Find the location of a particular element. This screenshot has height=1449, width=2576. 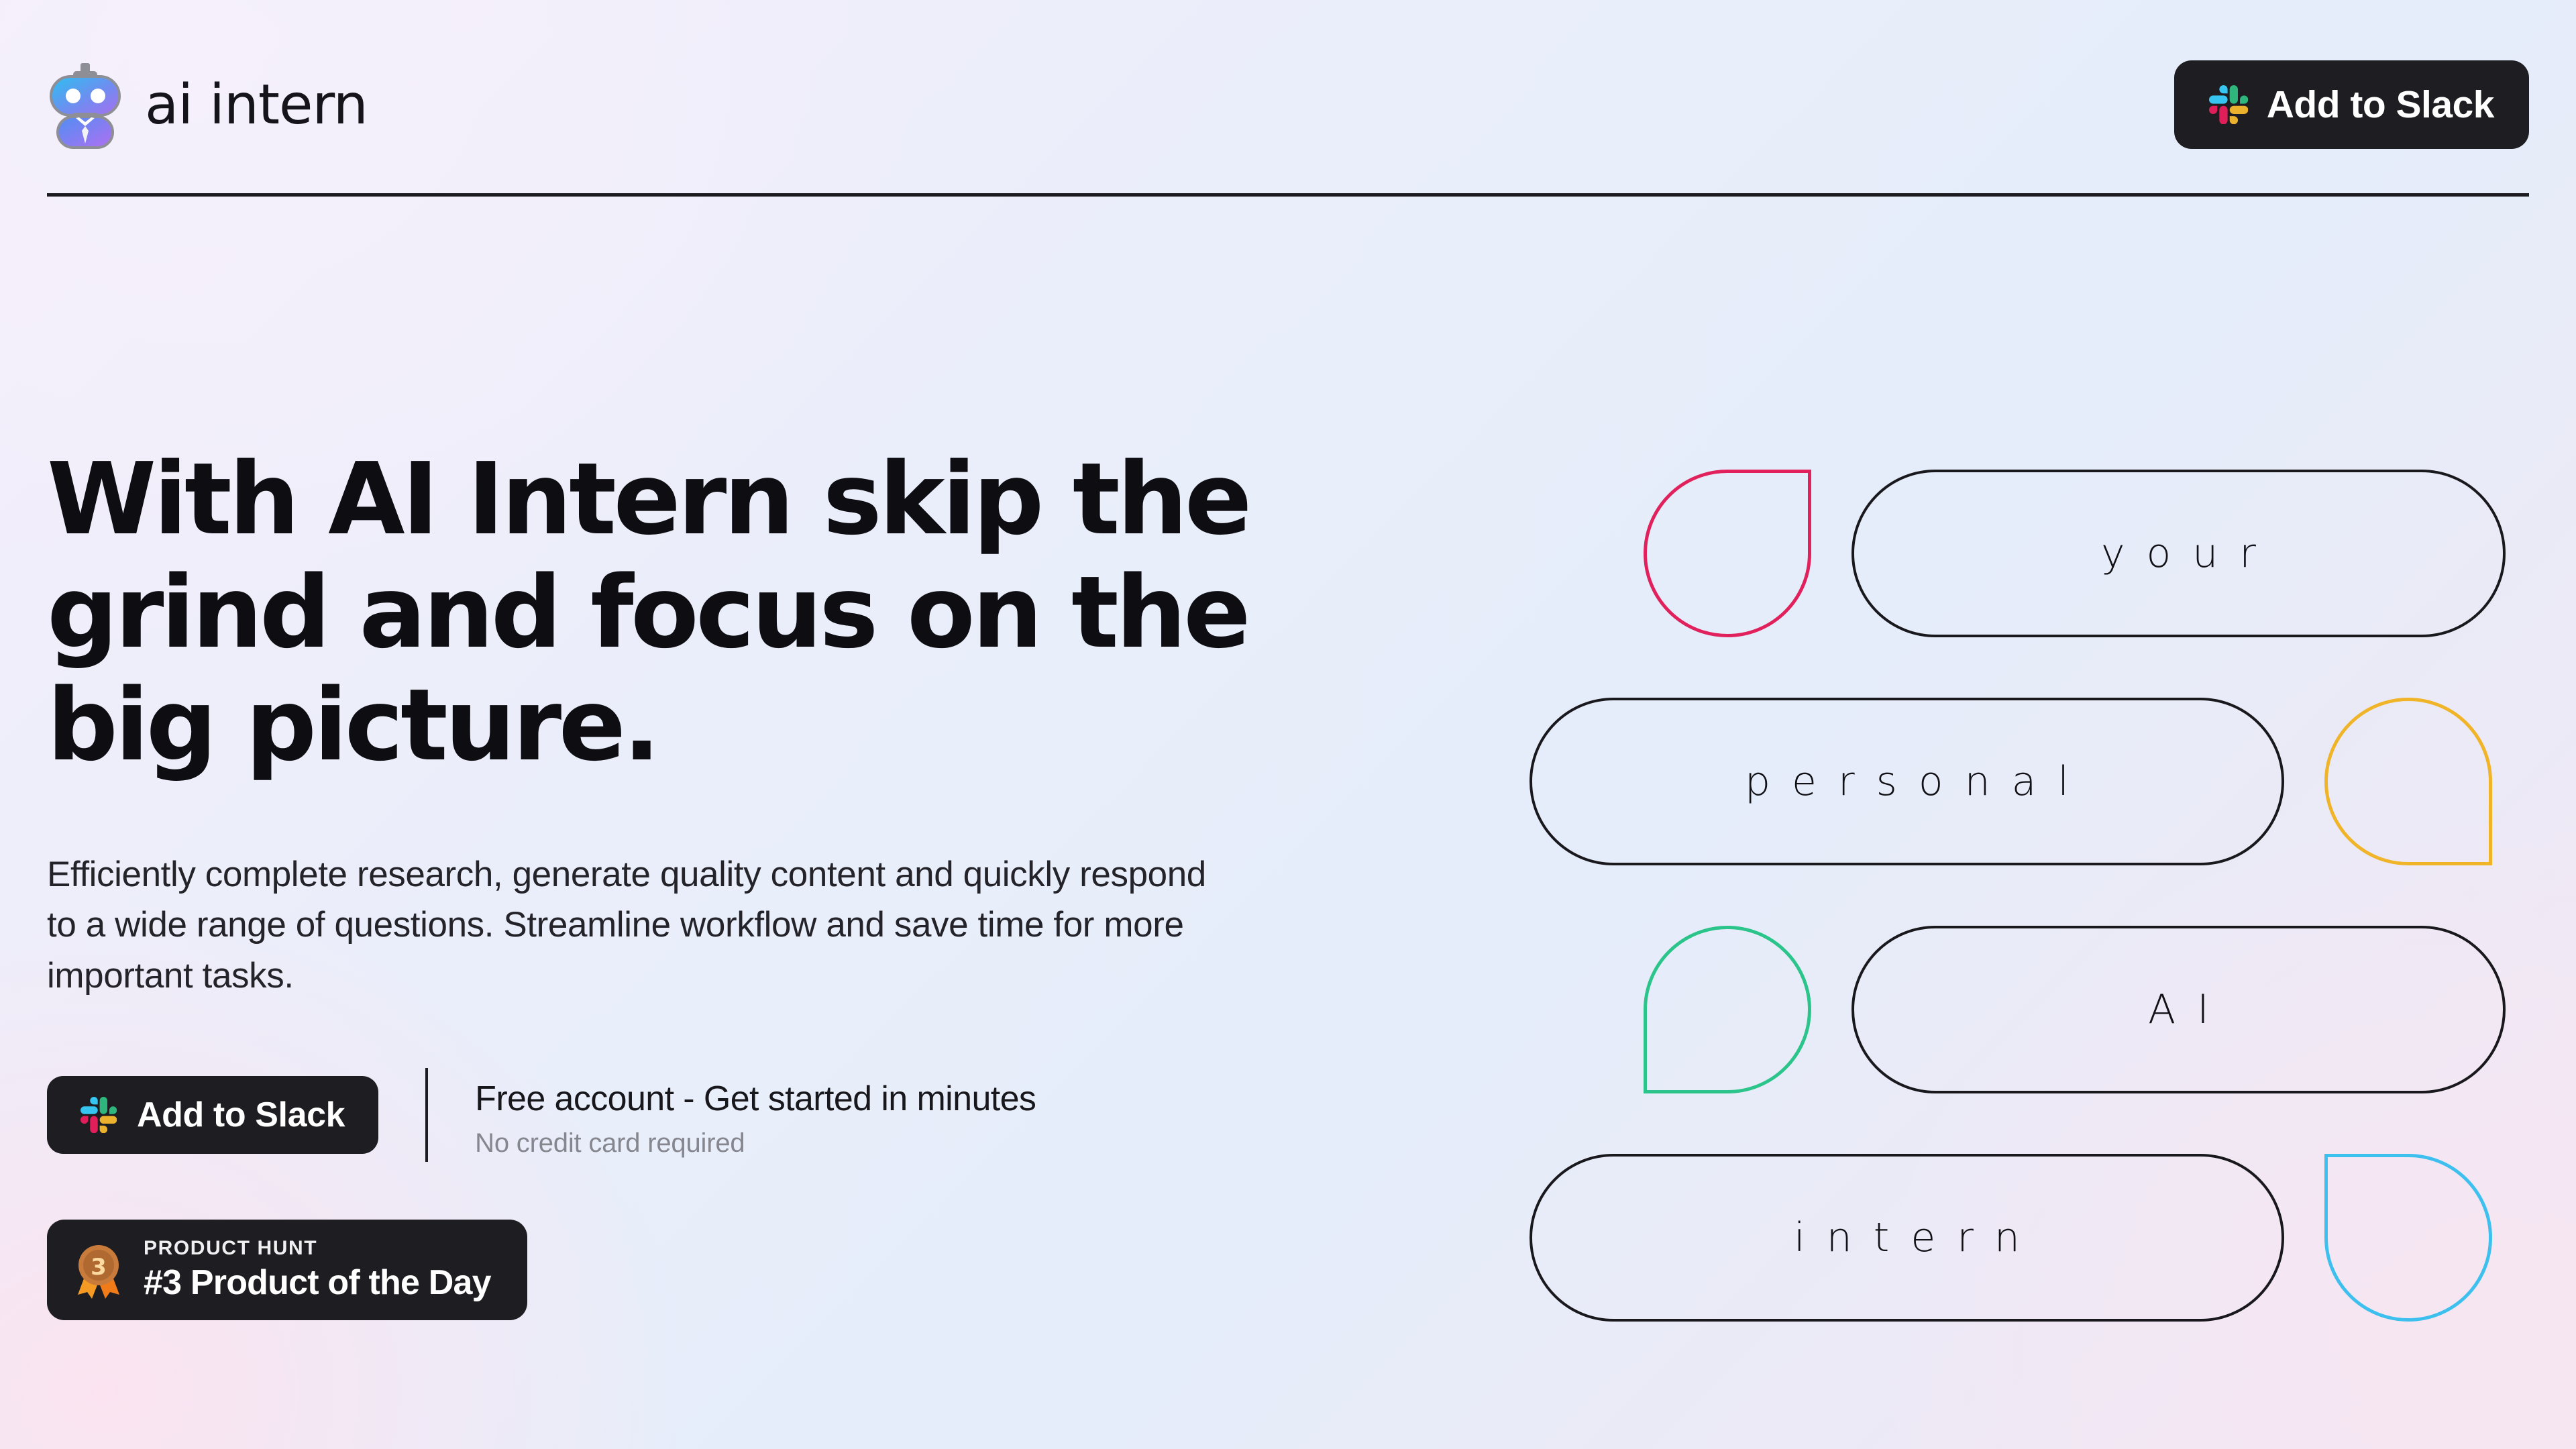

brand-logo: ai intern is located at coordinates (207, 105).